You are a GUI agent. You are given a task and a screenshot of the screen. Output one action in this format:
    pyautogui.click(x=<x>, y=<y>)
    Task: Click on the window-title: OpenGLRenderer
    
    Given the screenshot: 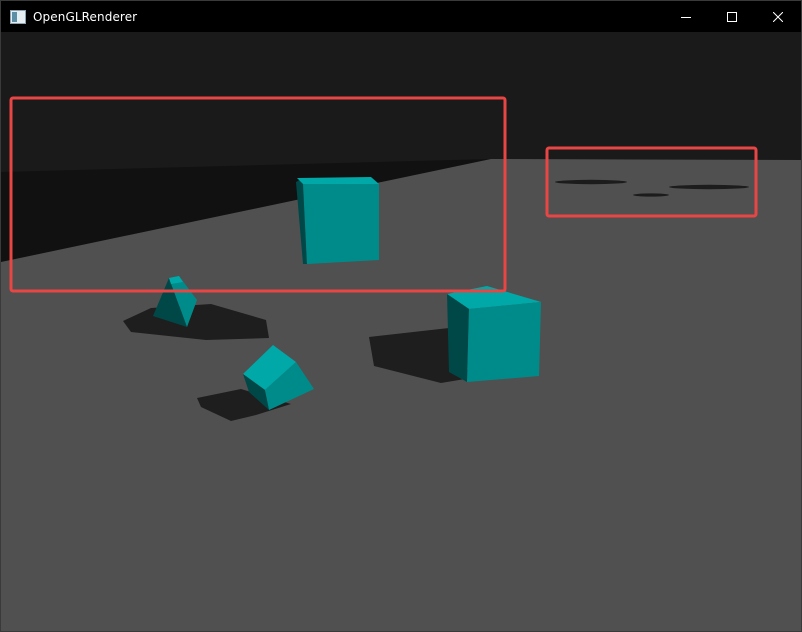 What is the action you would take?
    pyautogui.click(x=85, y=16)
    